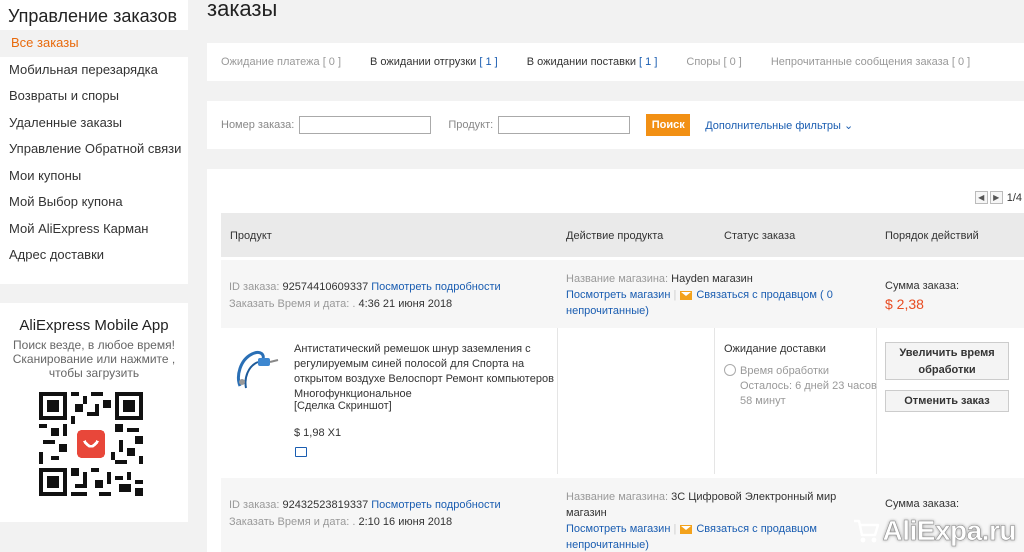  Describe the element at coordinates (94, 229) in the screenshot. I see `sidebar-item-pocket: Мой AliExpress Карман` at that location.